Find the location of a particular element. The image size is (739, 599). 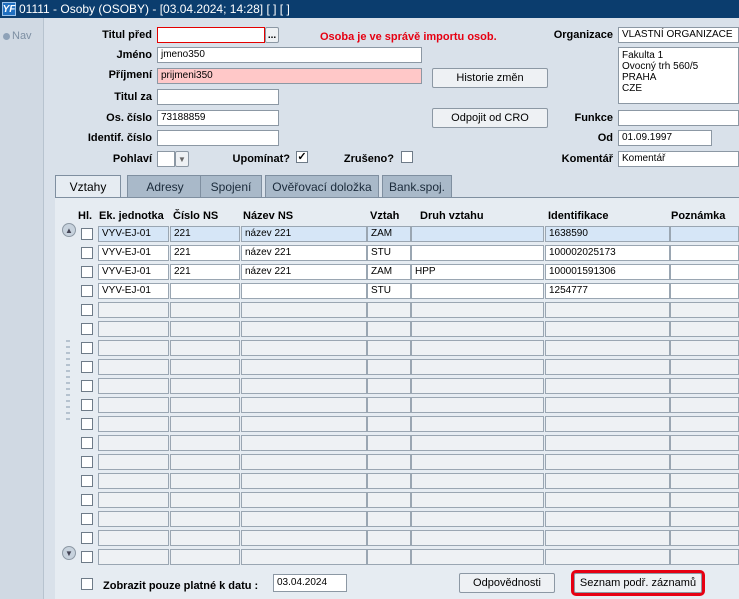

komentar-field: Komentář is located at coordinates (678, 159).